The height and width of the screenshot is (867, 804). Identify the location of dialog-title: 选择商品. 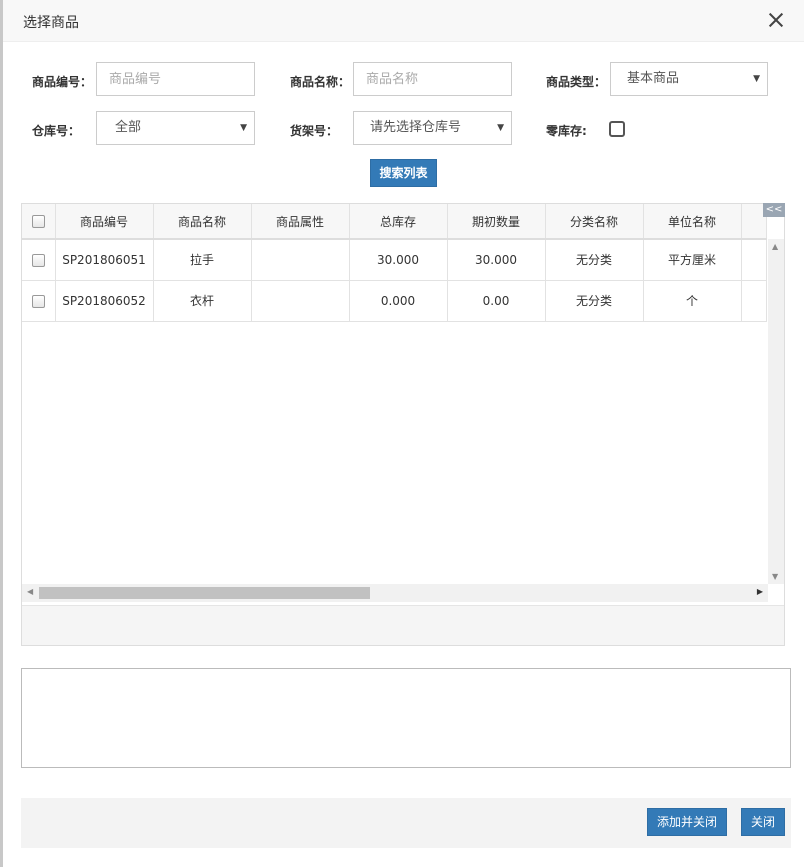
(51, 23).